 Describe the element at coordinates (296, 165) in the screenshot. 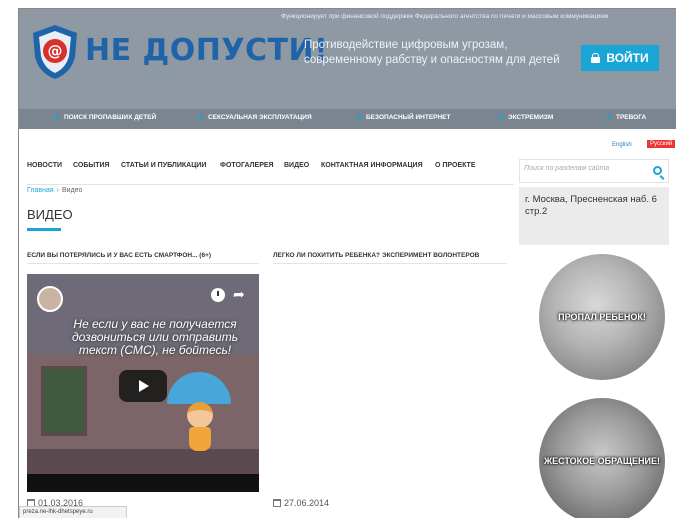

I see `nav-video: ВИДЕО` at that location.